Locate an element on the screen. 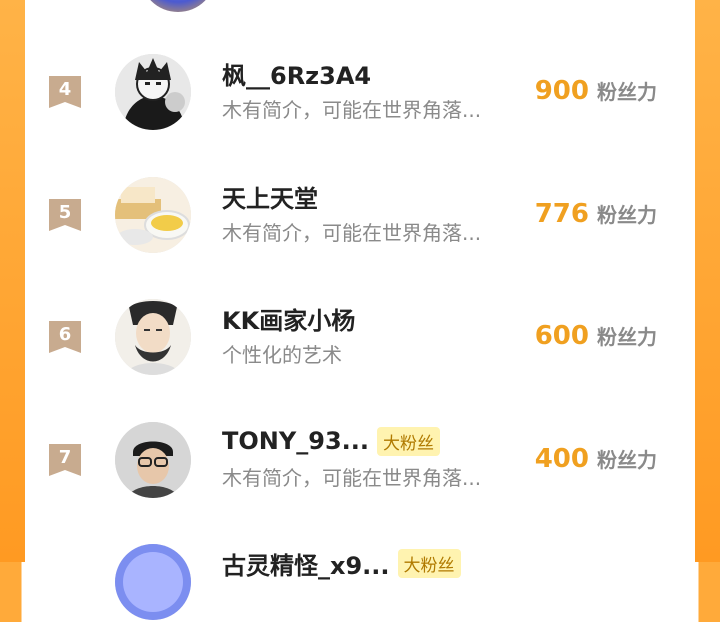  user-bio: 个性化的艺术 is located at coordinates (282, 355).